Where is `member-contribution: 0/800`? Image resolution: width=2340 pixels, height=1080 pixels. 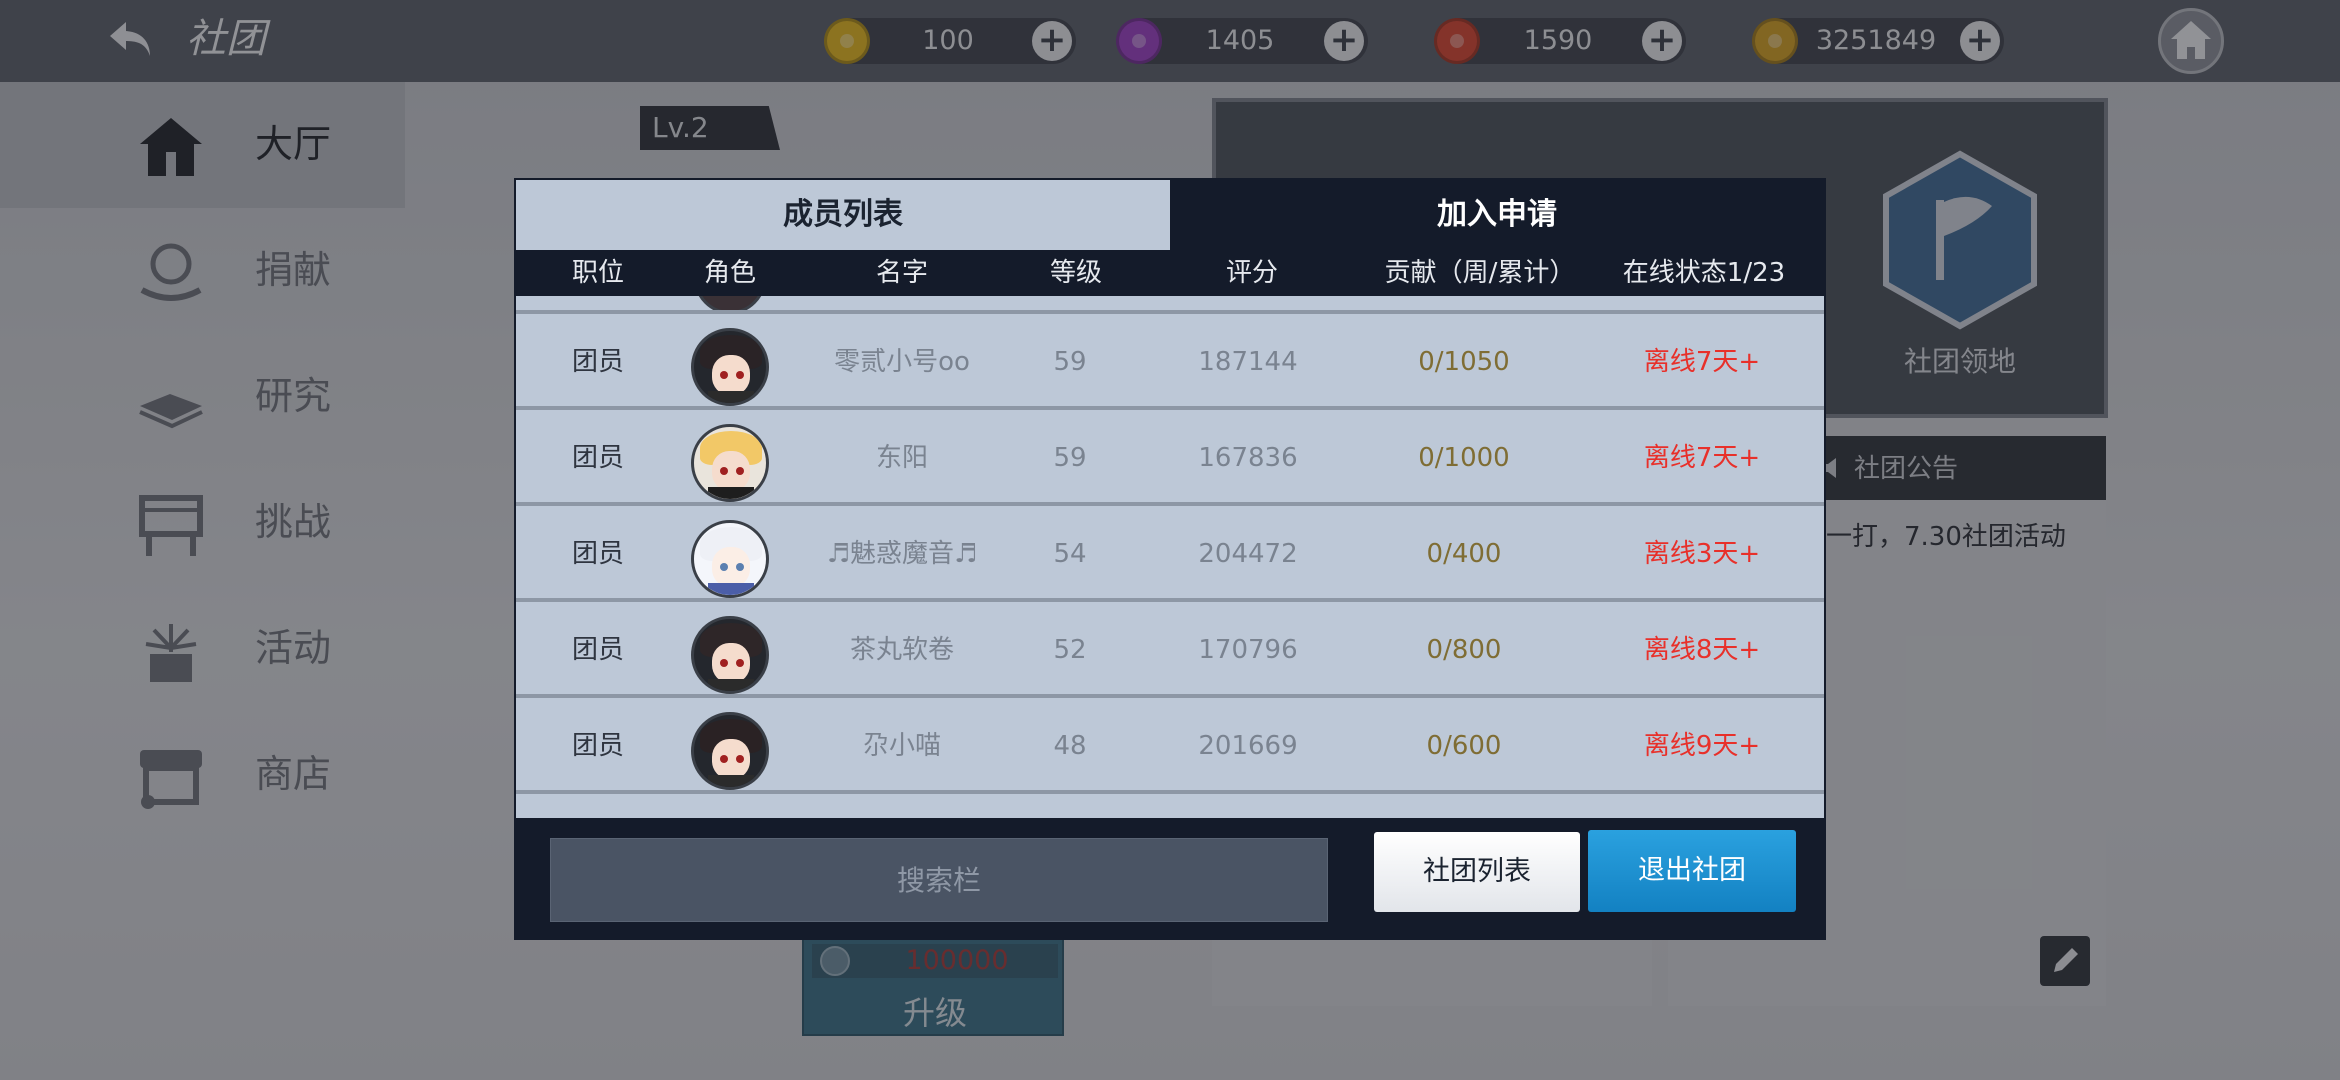 member-contribution: 0/800 is located at coordinates (1464, 650).